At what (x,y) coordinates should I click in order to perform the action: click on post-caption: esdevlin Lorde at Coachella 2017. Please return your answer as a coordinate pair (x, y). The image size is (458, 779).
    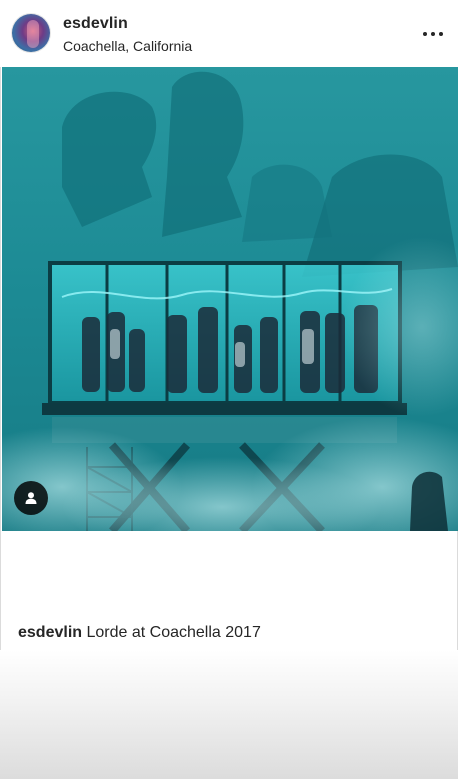
    Looking at the image, I should click on (139, 633).